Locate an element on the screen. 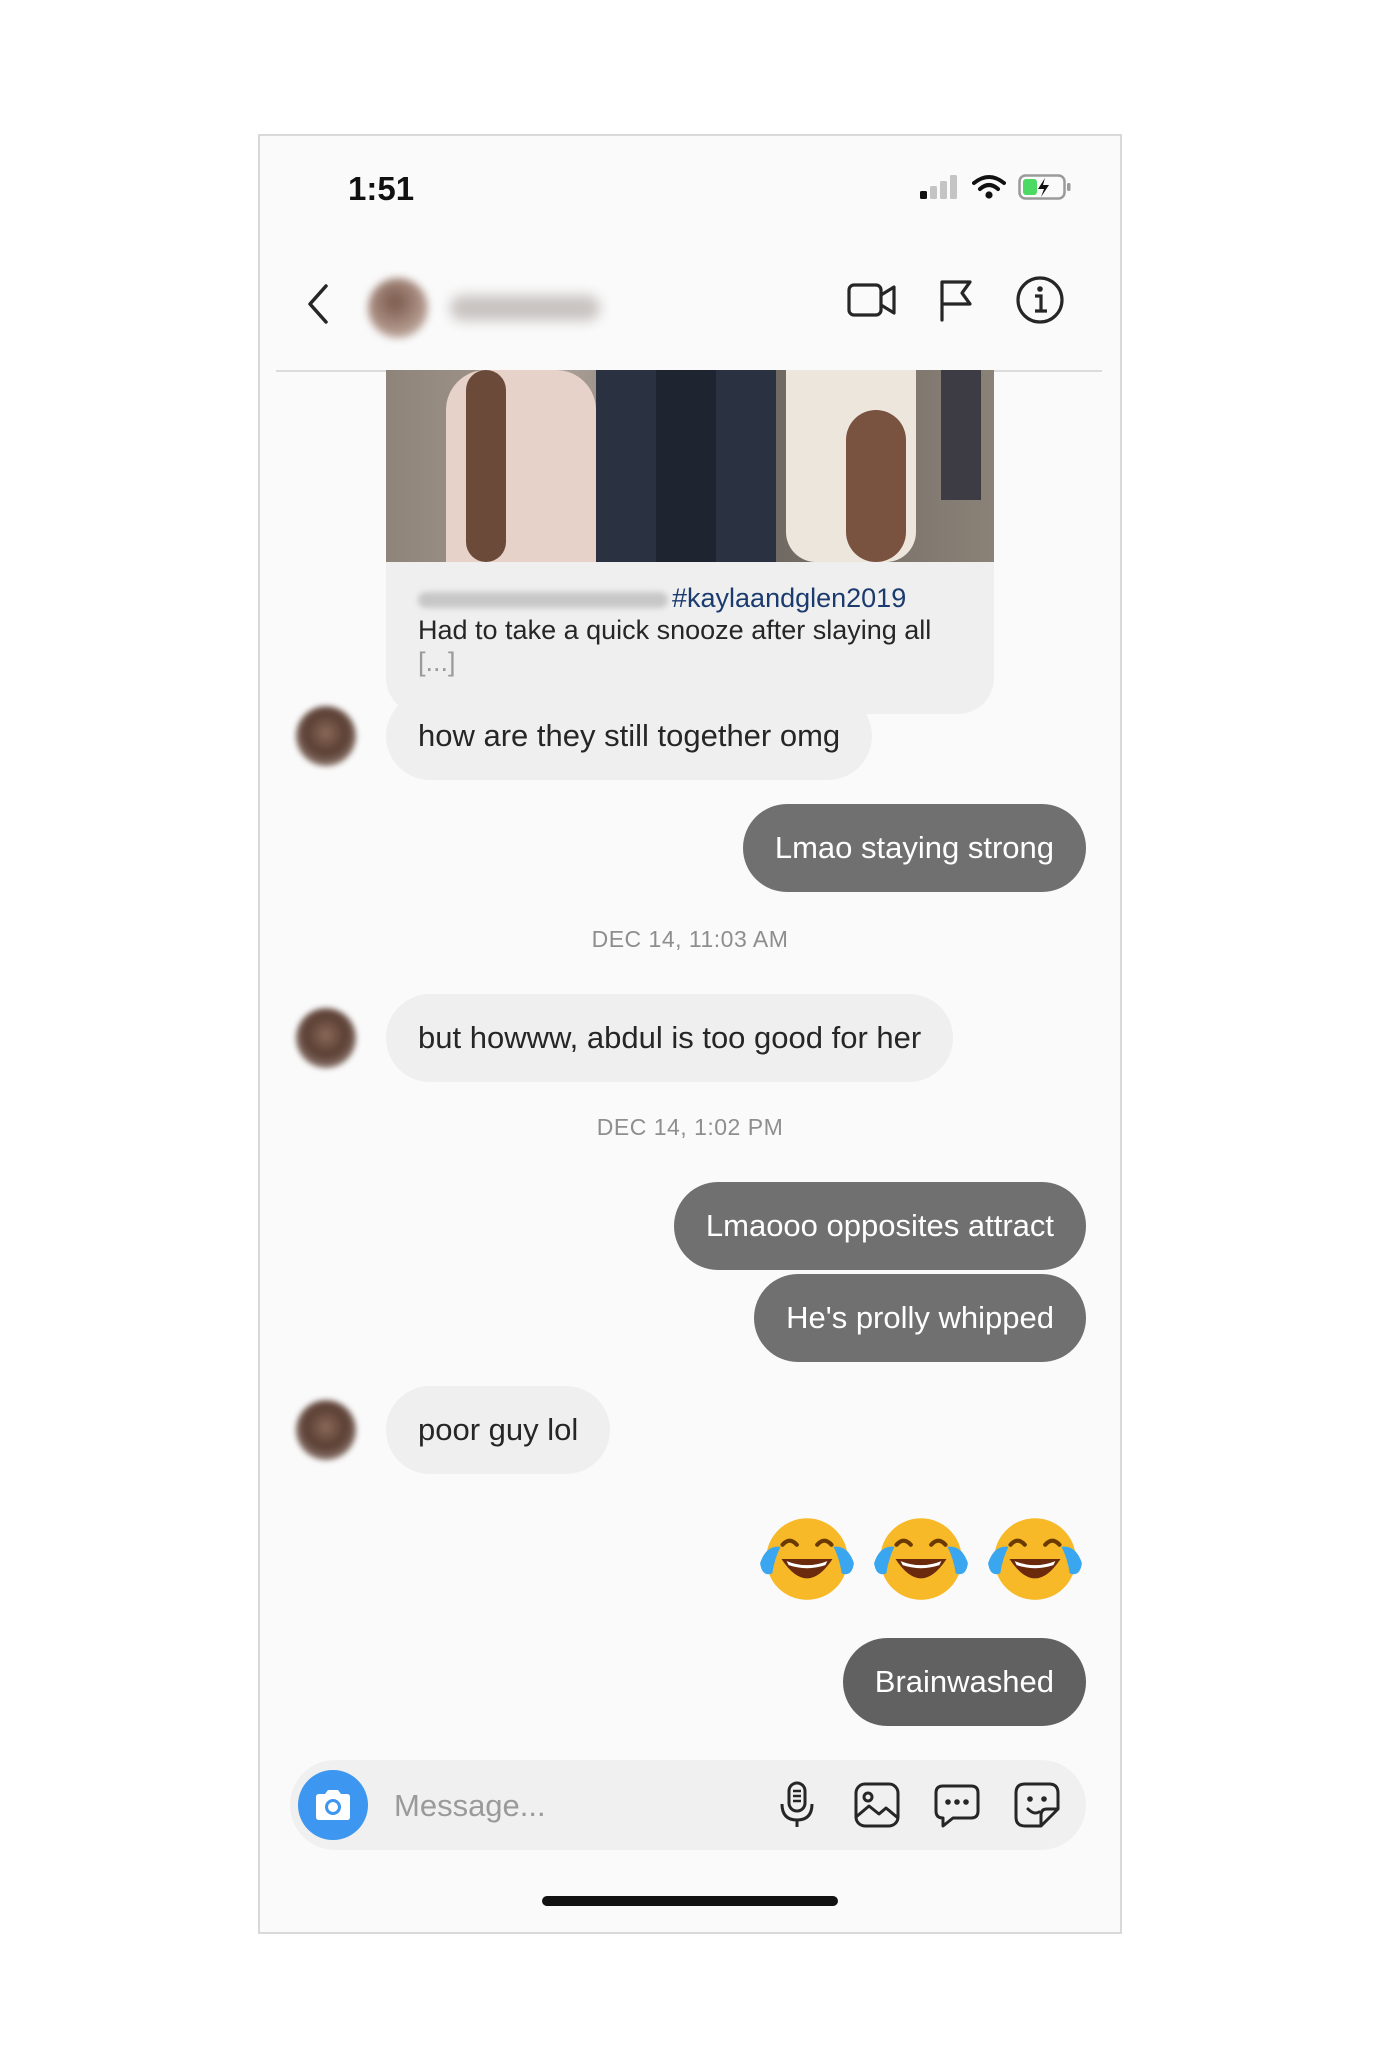  contact-name is located at coordinates (525, 308).